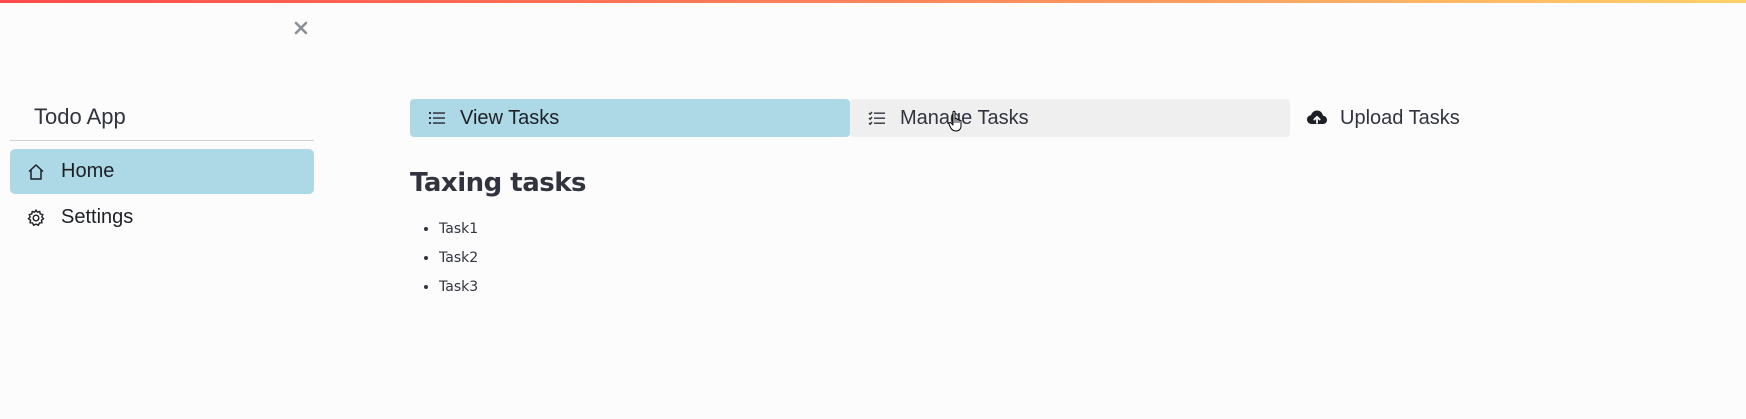 This screenshot has height=419, width=1746. I want to click on close-icon, so click(301, 30).